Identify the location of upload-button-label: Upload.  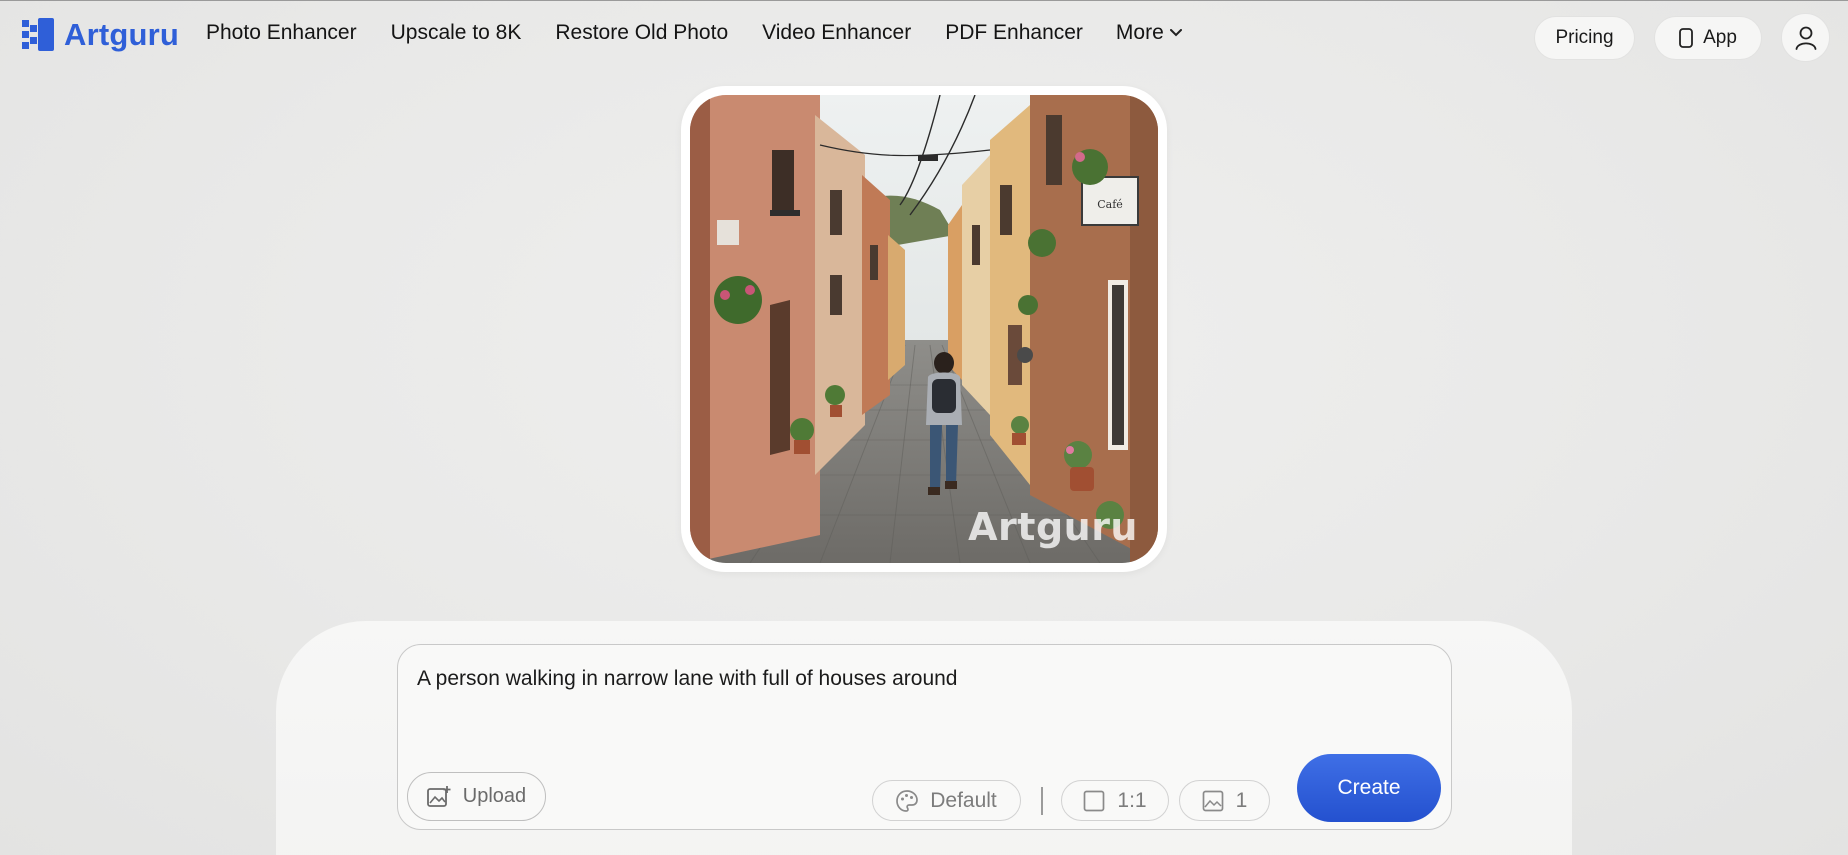
(494, 796).